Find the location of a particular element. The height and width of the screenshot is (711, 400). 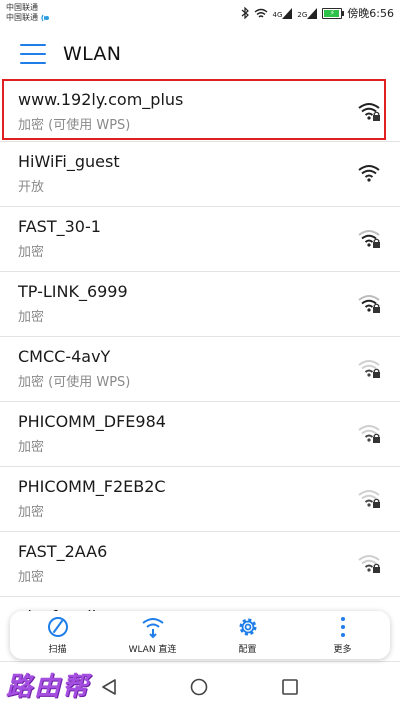

config-button: 配置 is located at coordinates (248, 635).